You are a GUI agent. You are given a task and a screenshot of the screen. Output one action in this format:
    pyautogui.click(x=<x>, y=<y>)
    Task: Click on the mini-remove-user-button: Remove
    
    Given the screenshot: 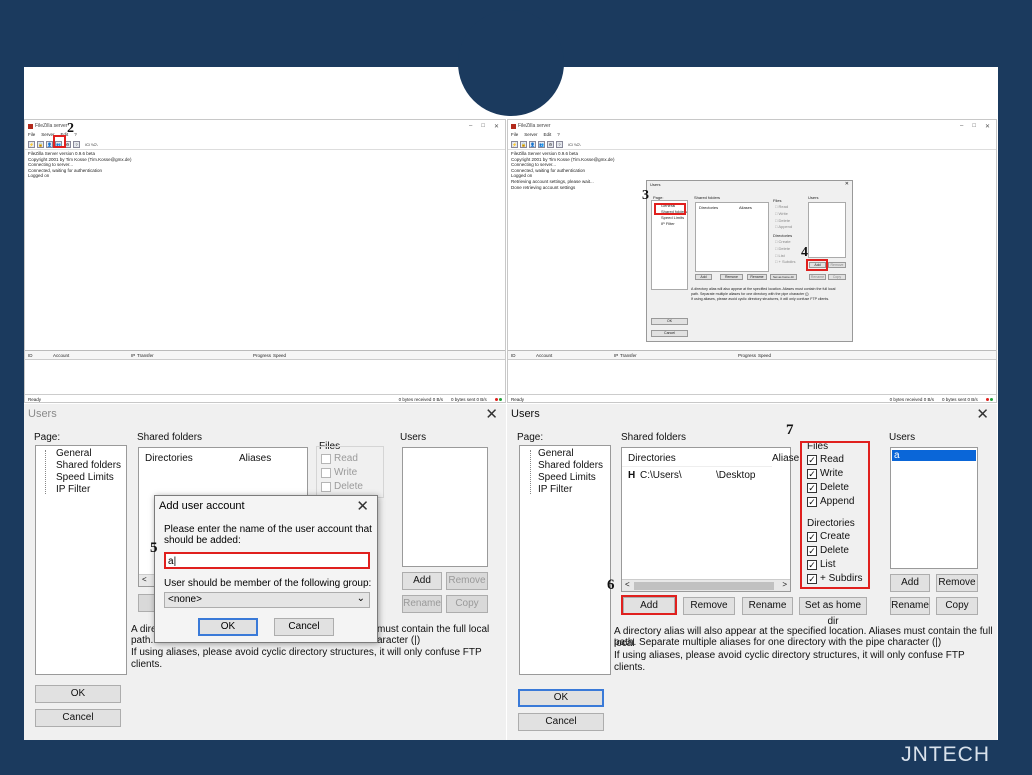 What is the action you would take?
    pyautogui.click(x=837, y=265)
    